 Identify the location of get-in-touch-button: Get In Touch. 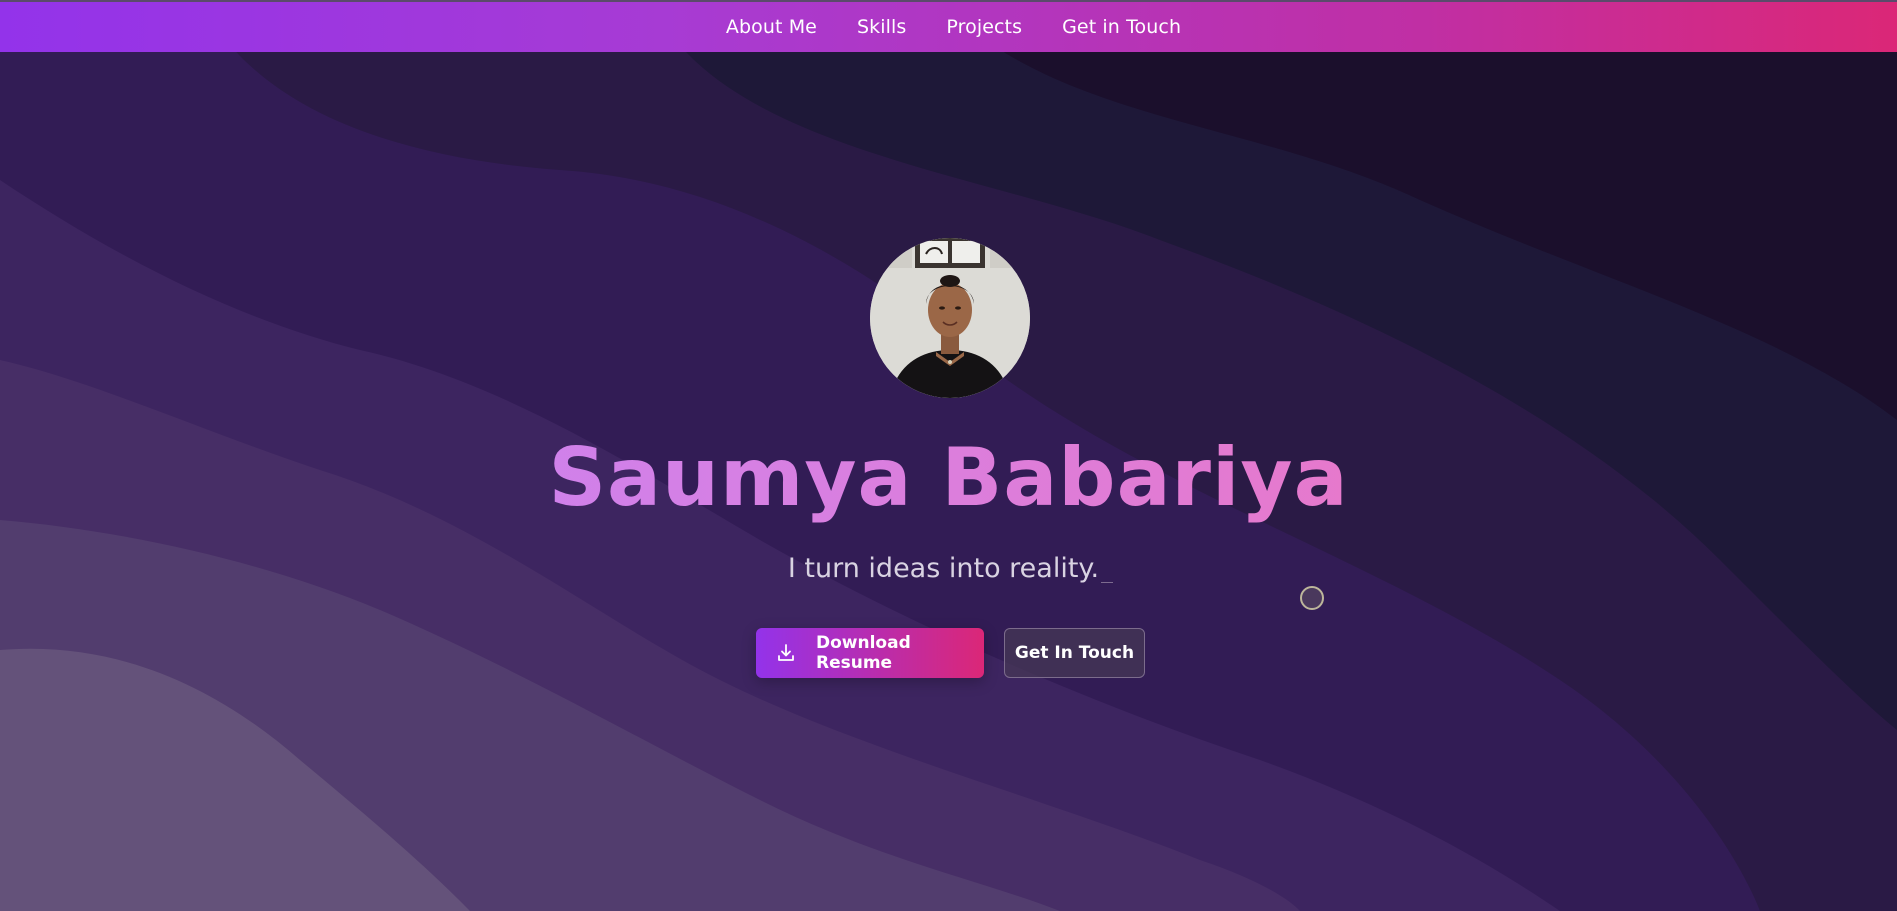
(1074, 653).